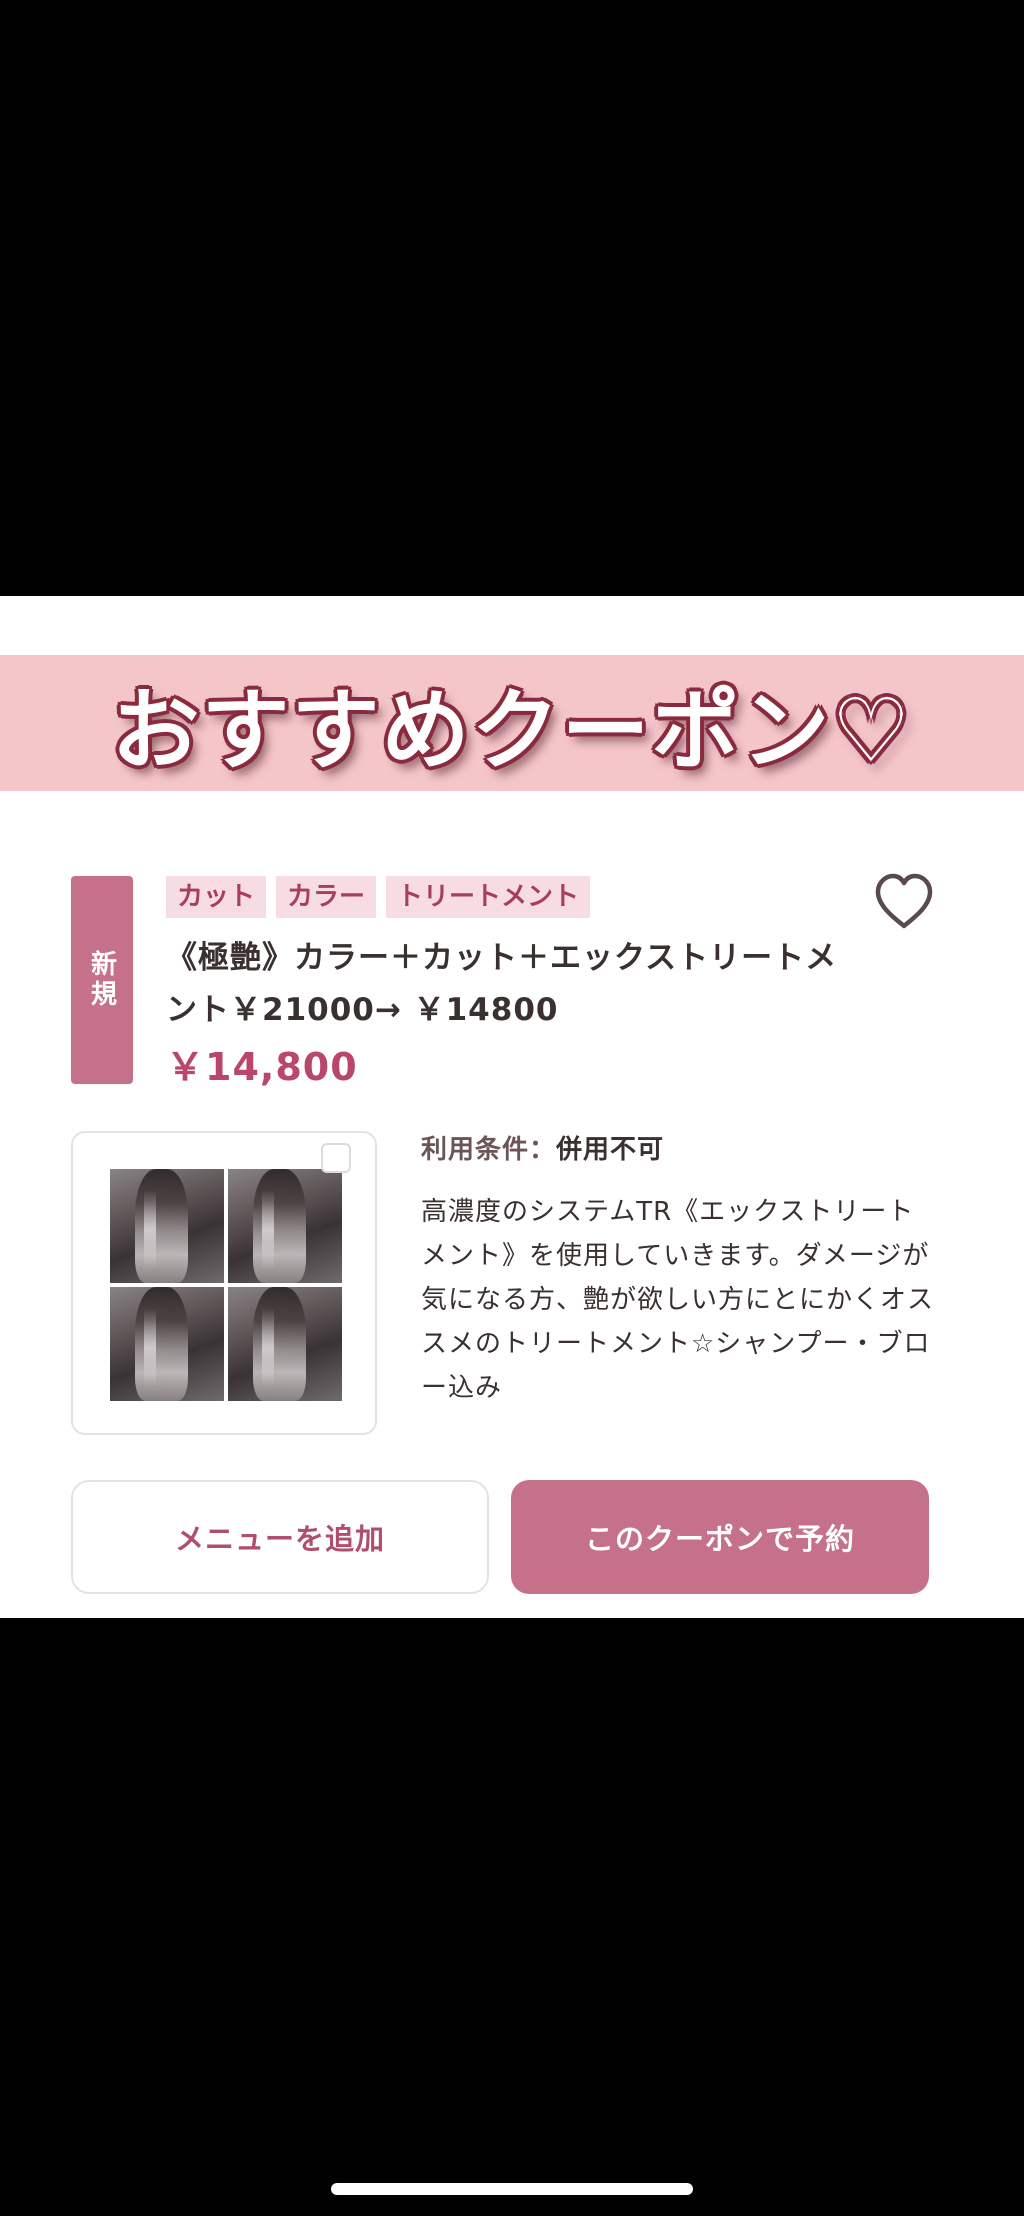  What do you see at coordinates (216, 897) in the screenshot?
I see `tag-cut: カット` at bounding box center [216, 897].